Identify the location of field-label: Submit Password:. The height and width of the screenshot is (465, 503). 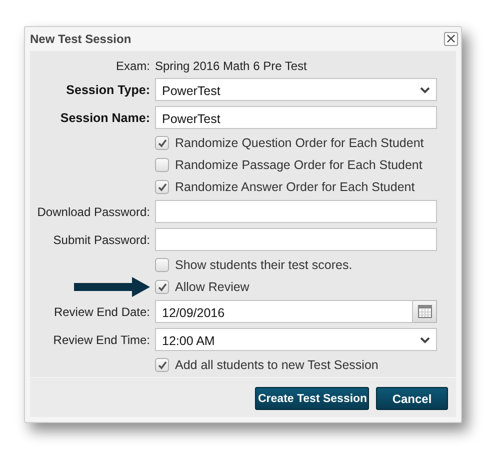
(101, 239).